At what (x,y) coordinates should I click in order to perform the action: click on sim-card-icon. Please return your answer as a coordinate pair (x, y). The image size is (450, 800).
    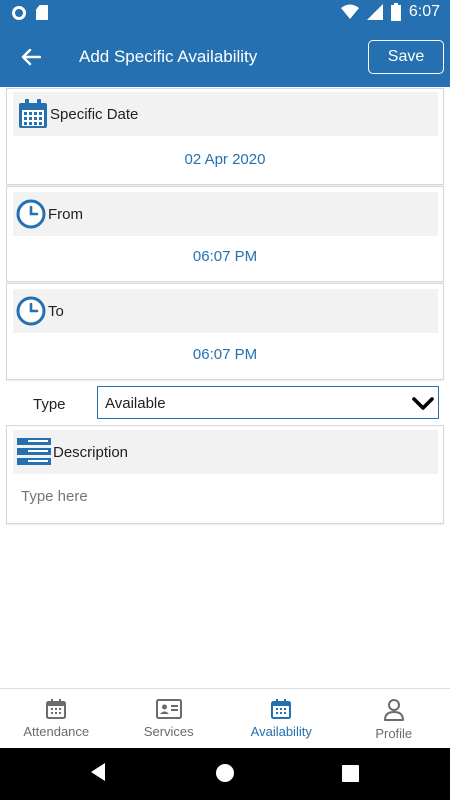
    Looking at the image, I should click on (42, 12).